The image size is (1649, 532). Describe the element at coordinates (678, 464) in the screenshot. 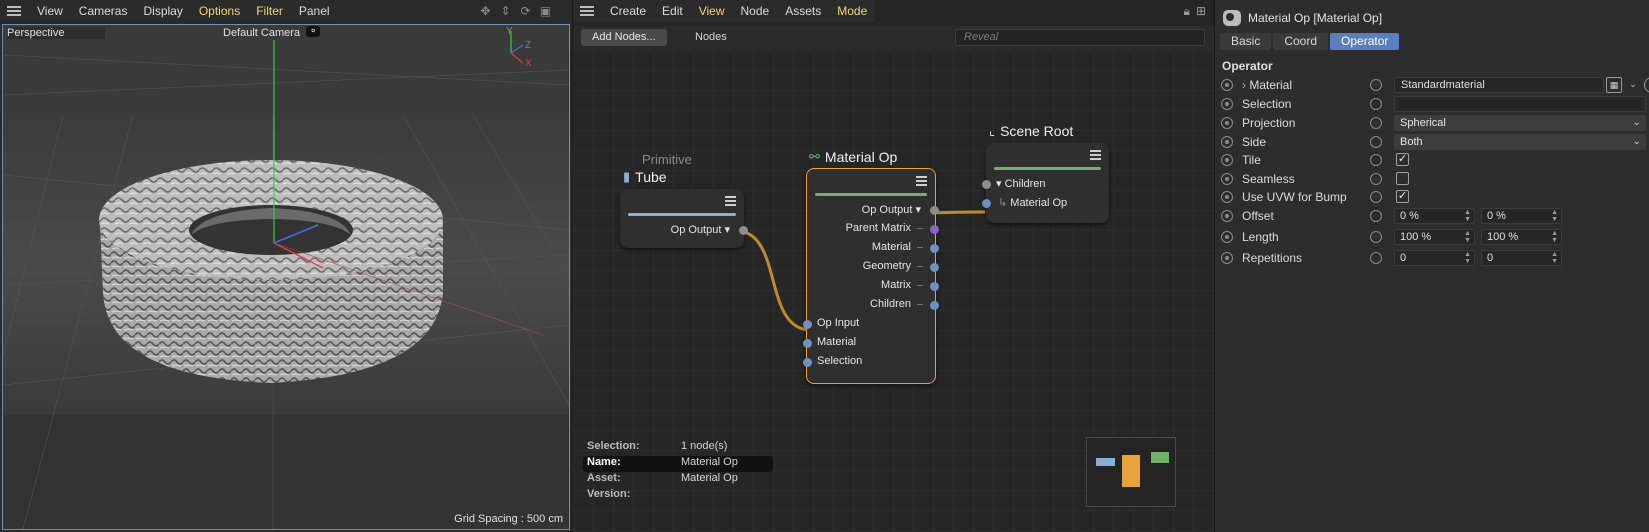

I see `info-name-row: Name: Material Op` at that location.